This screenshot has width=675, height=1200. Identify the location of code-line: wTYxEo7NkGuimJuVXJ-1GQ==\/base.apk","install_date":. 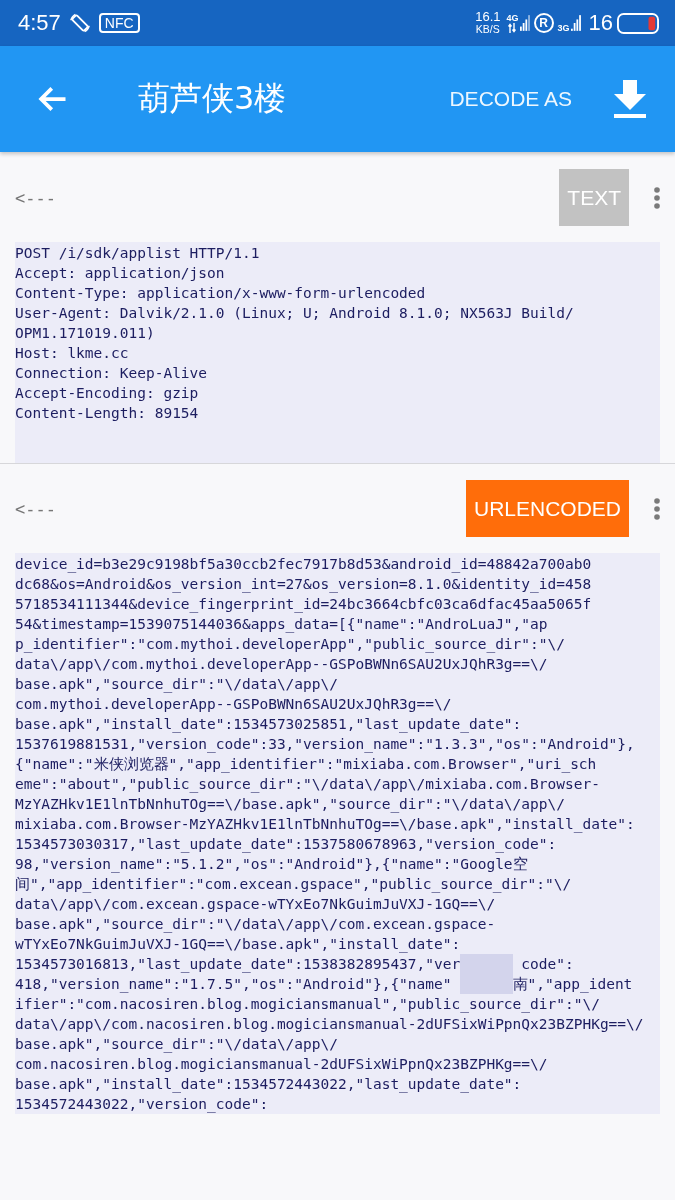
(238, 944).